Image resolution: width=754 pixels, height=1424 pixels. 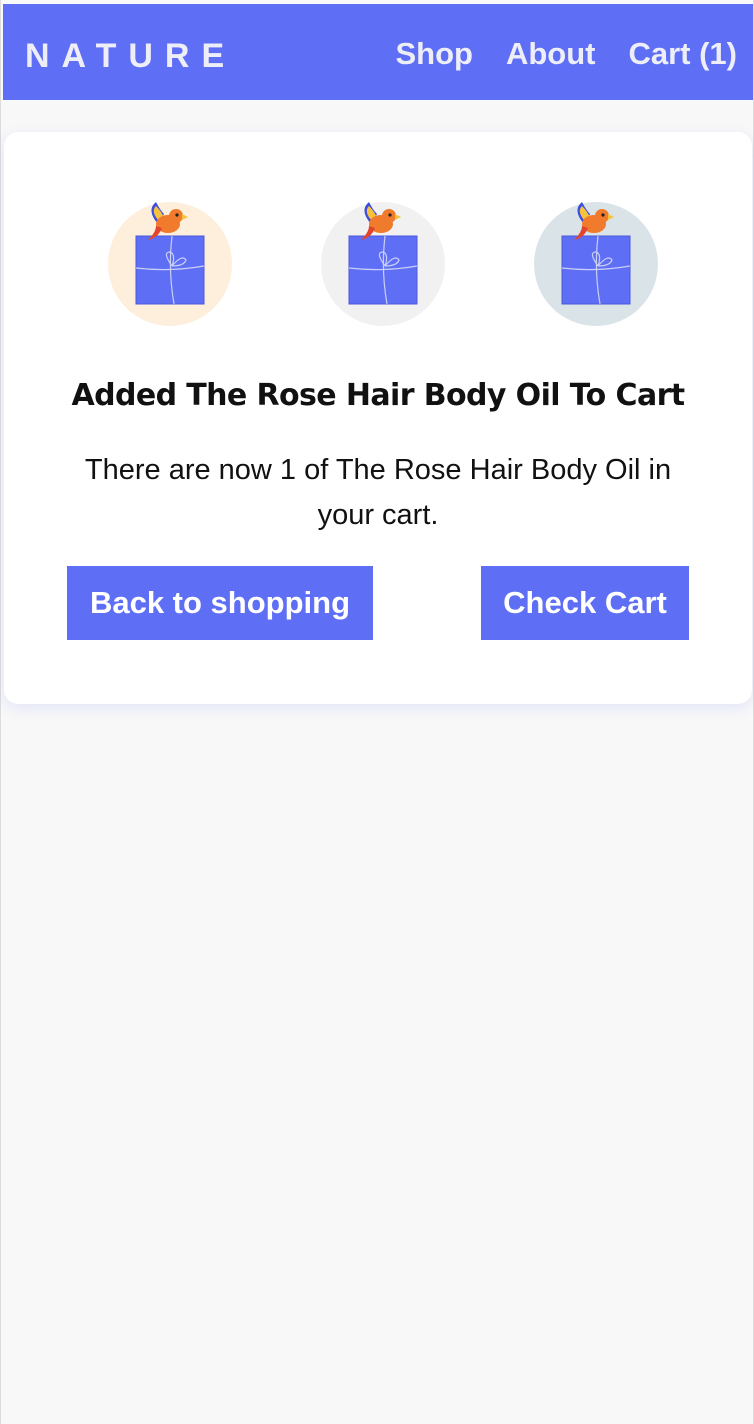 What do you see at coordinates (585, 603) in the screenshot?
I see `check-cart-button: Check Cart` at bounding box center [585, 603].